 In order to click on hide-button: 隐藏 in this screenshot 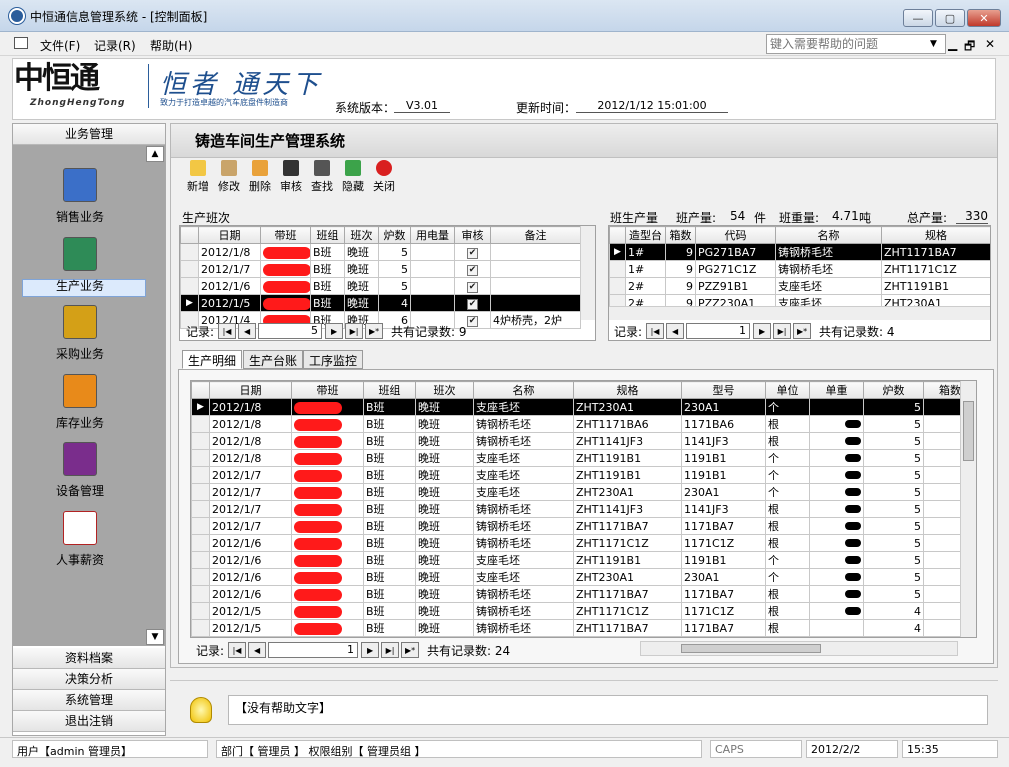, I will do `click(353, 177)`.